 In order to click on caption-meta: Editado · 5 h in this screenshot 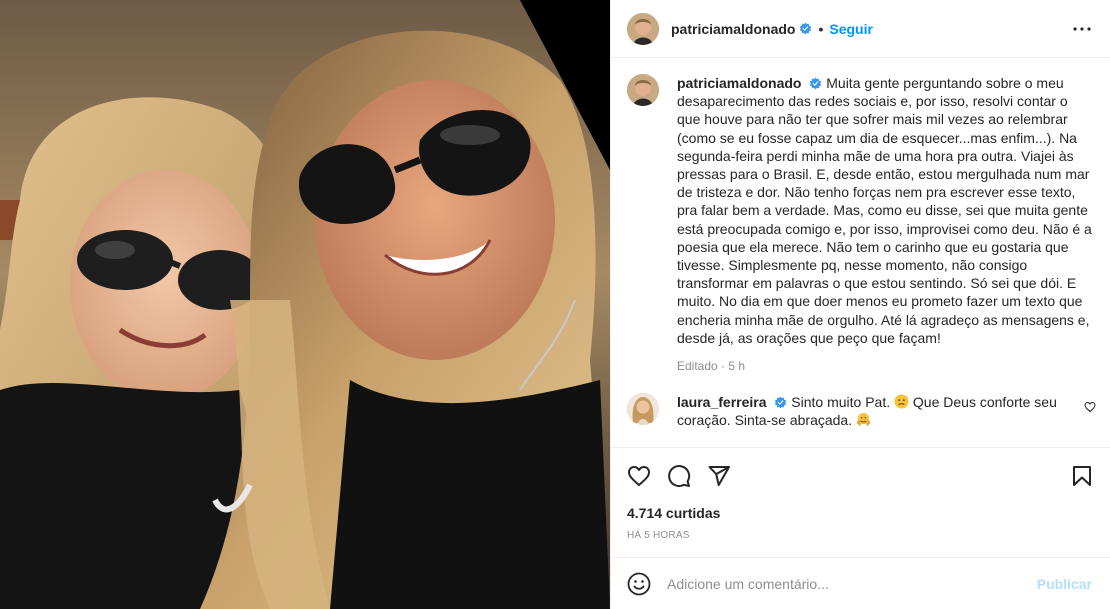, I will do `click(711, 366)`.